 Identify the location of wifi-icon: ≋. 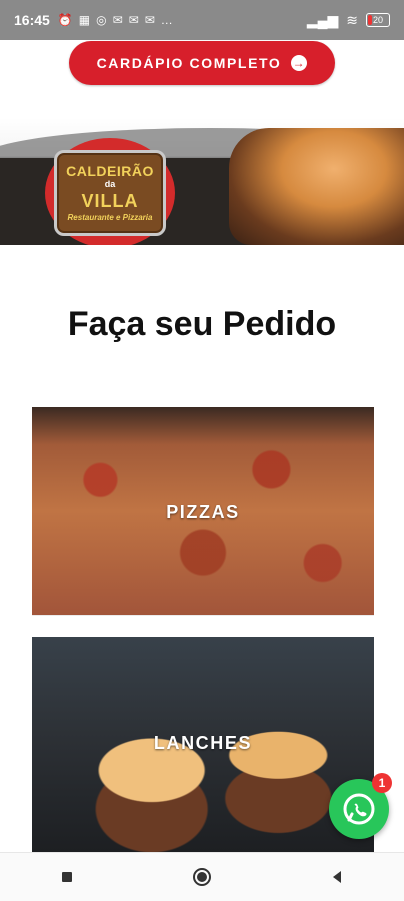
(352, 19).